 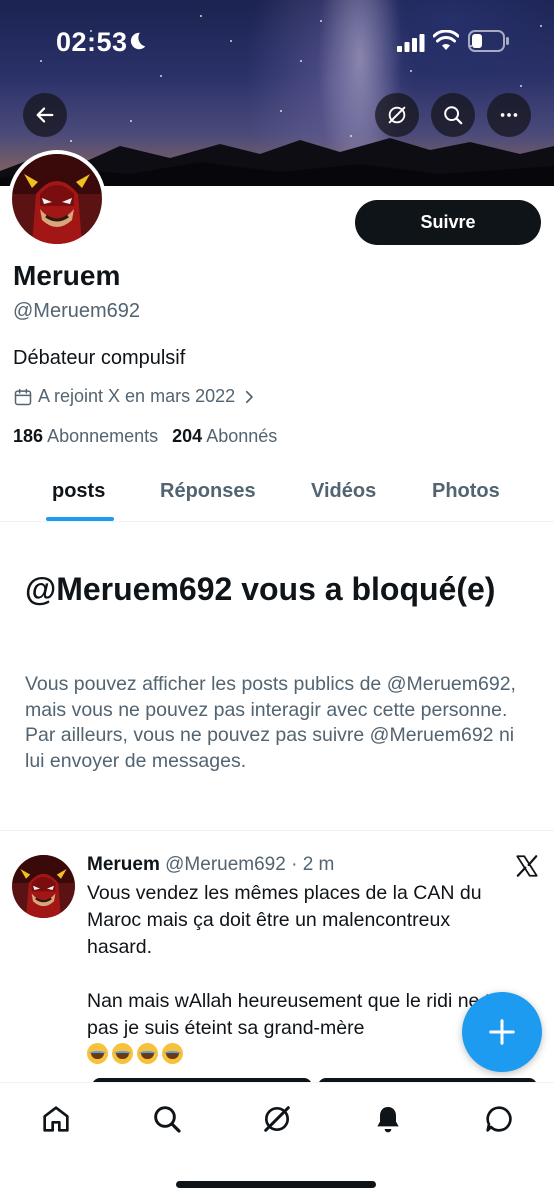 What do you see at coordinates (411, 43) in the screenshot?
I see `cellular-signal-icon` at bounding box center [411, 43].